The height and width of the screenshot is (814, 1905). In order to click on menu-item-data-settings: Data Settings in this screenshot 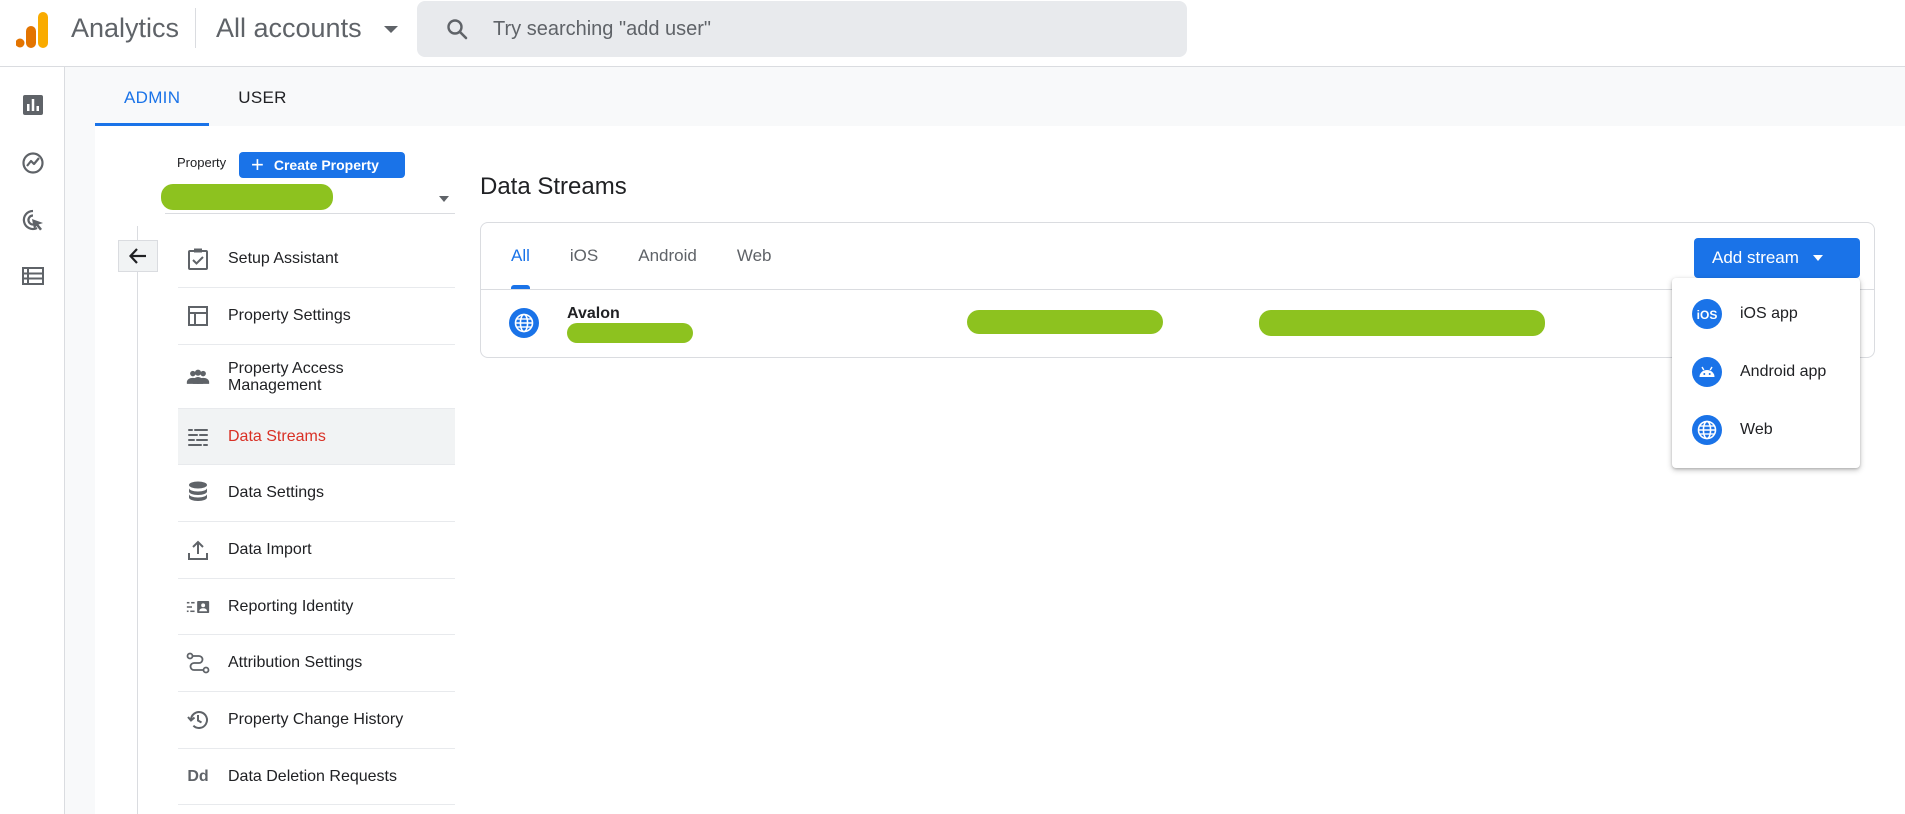, I will do `click(316, 493)`.